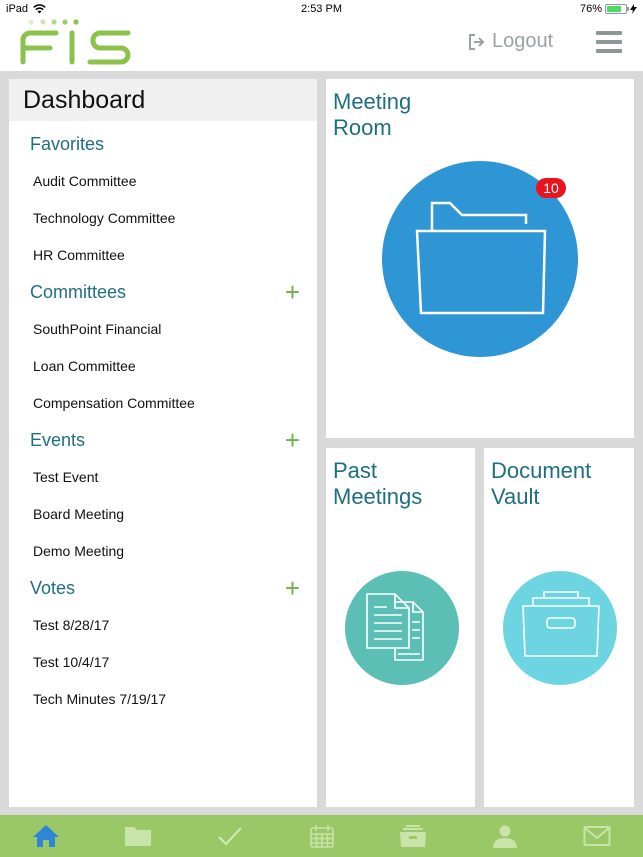 The height and width of the screenshot is (857, 643). I want to click on status-time: 2:53 PM, so click(321, 9).